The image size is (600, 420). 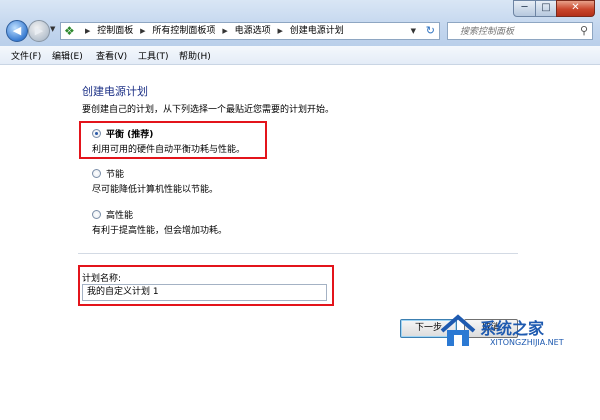 What do you see at coordinates (67, 55) in the screenshot?
I see `menu-edit: 编辑(E)` at bounding box center [67, 55].